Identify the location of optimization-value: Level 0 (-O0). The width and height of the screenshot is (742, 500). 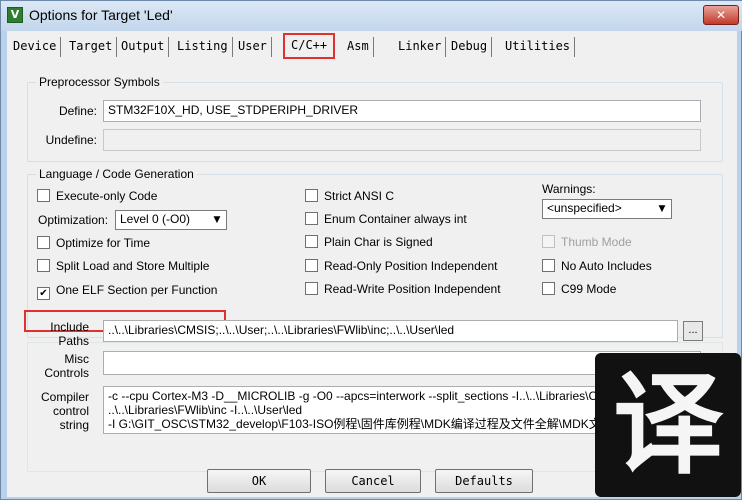
(155, 219).